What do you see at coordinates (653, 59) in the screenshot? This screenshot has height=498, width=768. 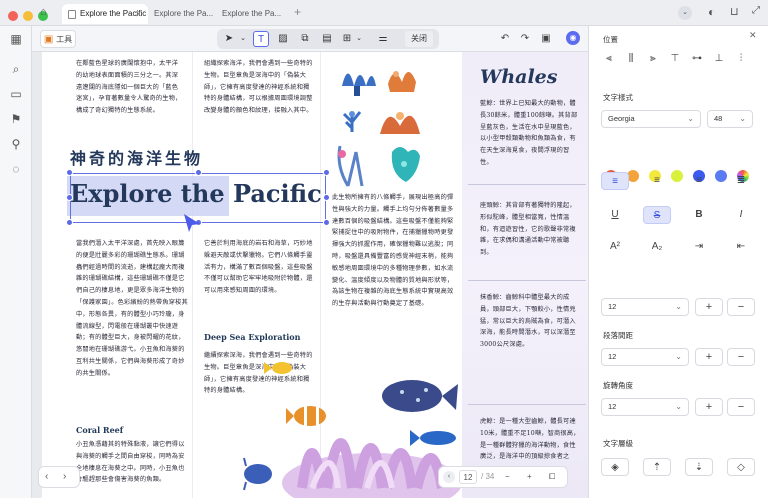 I see `align-right-edge-icon: ⫸` at bounding box center [653, 59].